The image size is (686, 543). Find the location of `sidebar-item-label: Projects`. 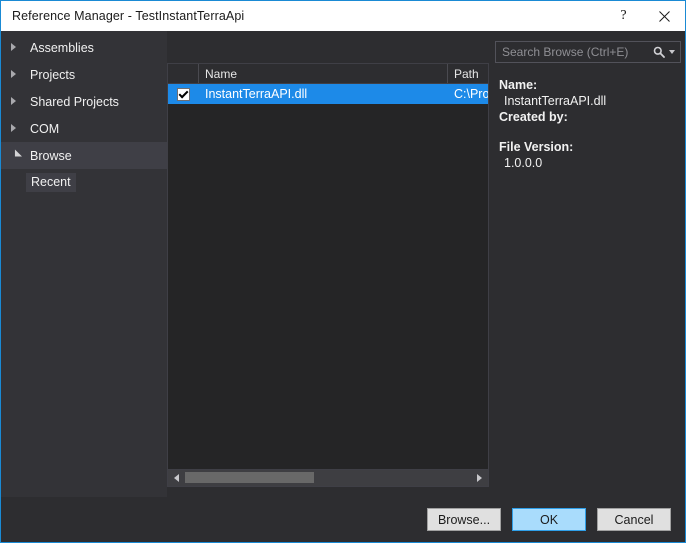

sidebar-item-label: Projects is located at coordinates (53, 74).